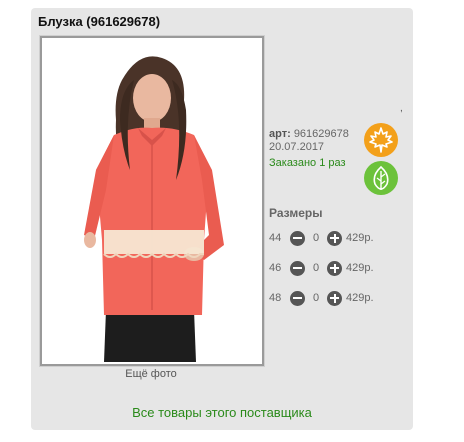  I want to click on eco-badge, so click(381, 178).